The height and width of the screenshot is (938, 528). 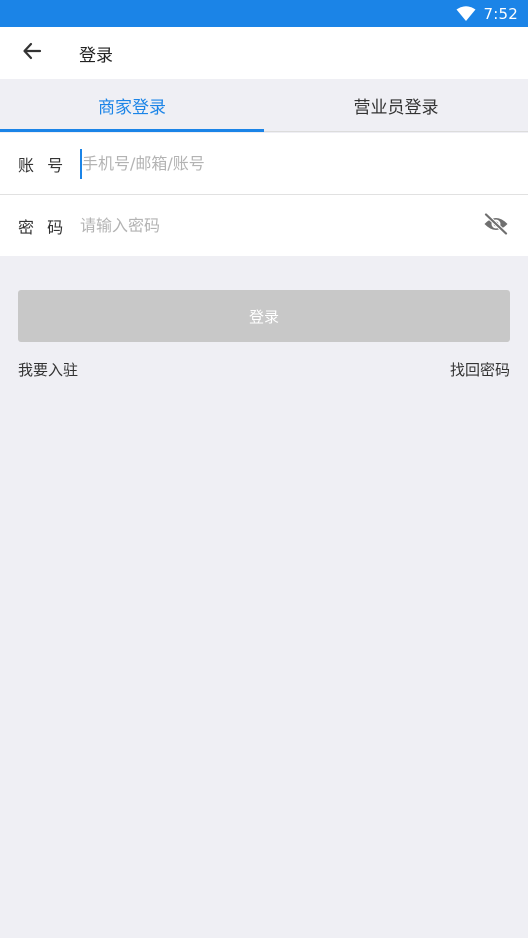 What do you see at coordinates (43, 227) in the screenshot?
I see `password-label: 密 码` at bounding box center [43, 227].